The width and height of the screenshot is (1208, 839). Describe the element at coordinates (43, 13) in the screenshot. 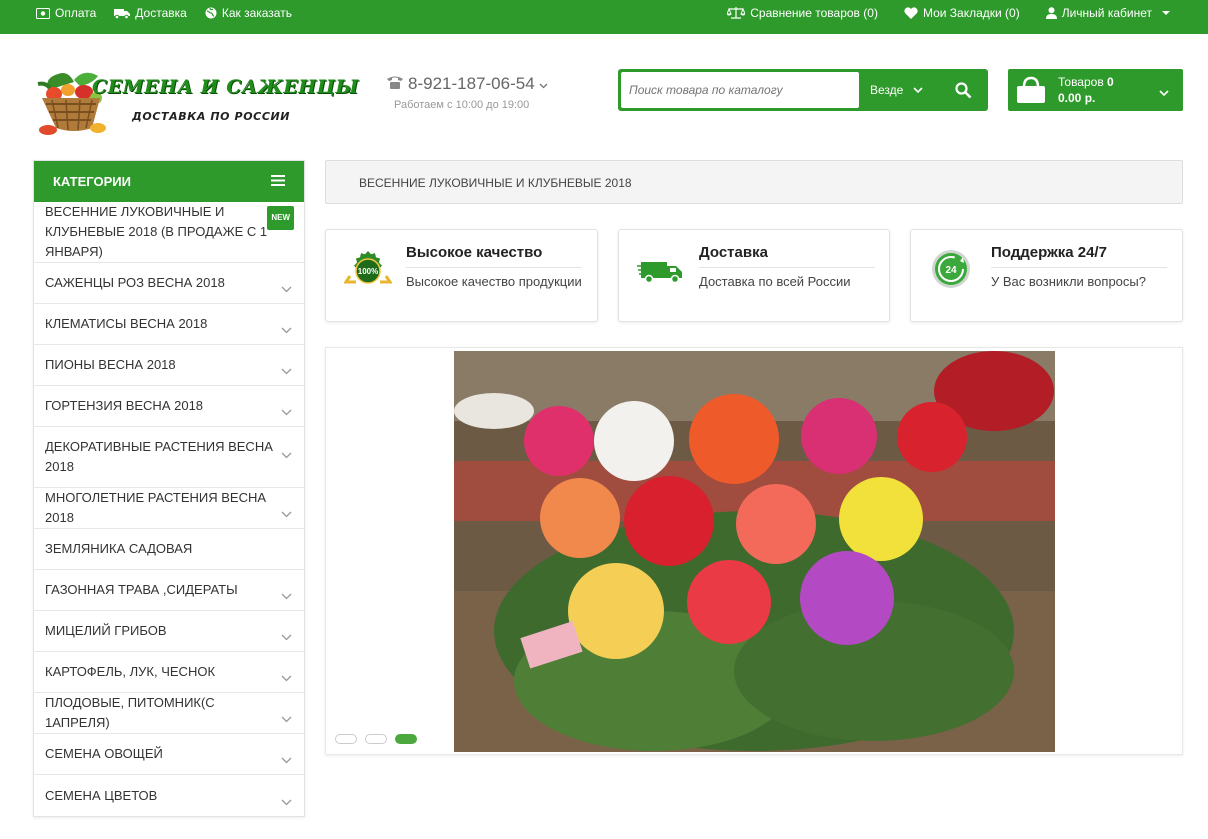

I see `payment-icon` at that location.